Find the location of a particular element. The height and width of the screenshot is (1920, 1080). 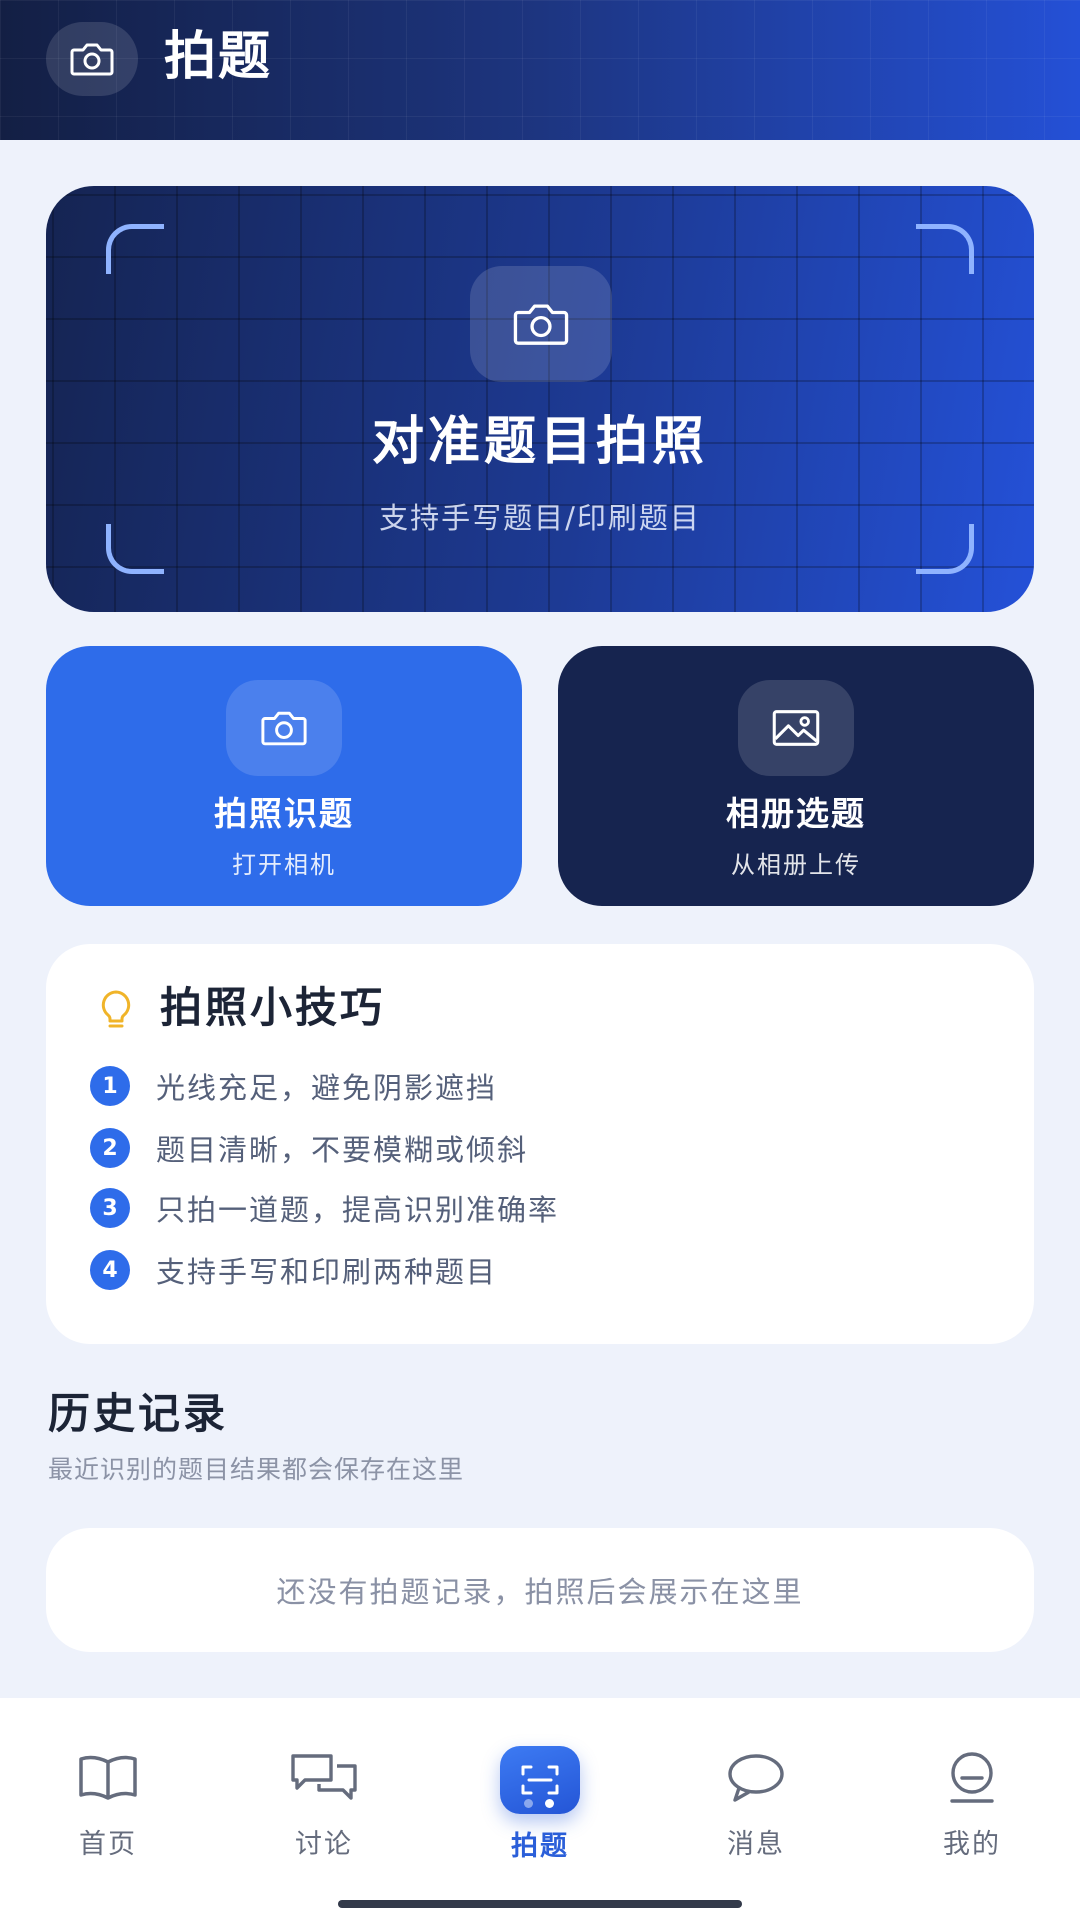

nav-active-background is located at coordinates (540, 1780).